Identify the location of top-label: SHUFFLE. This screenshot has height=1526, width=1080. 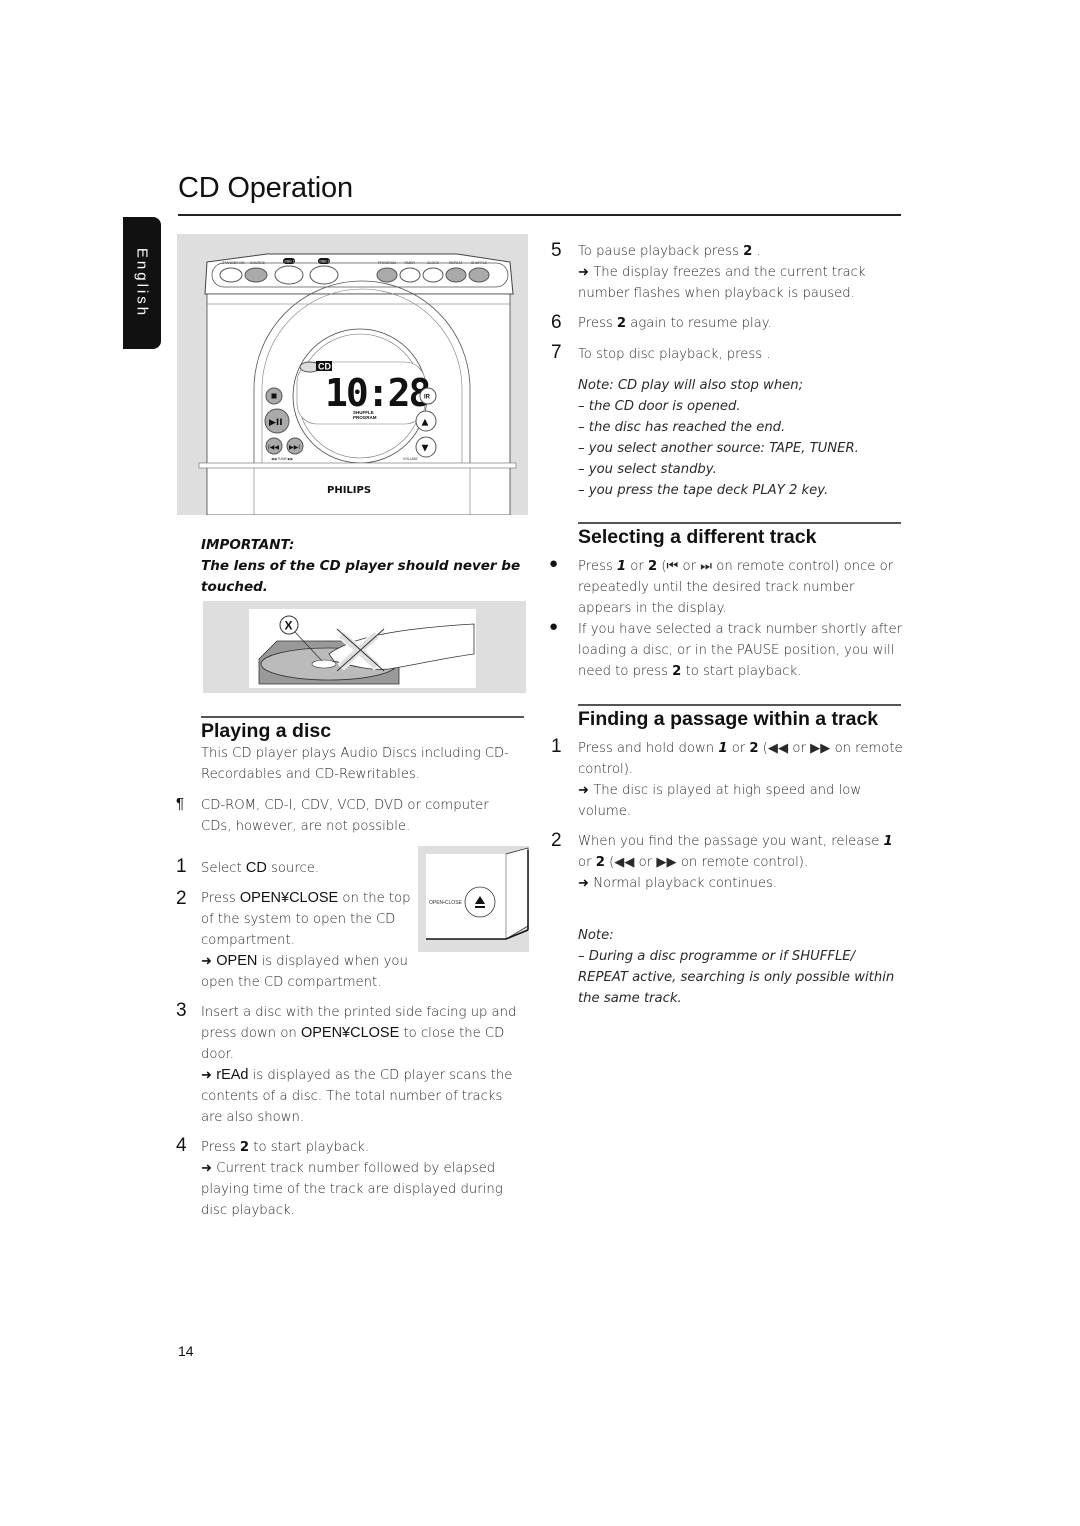
(479, 263).